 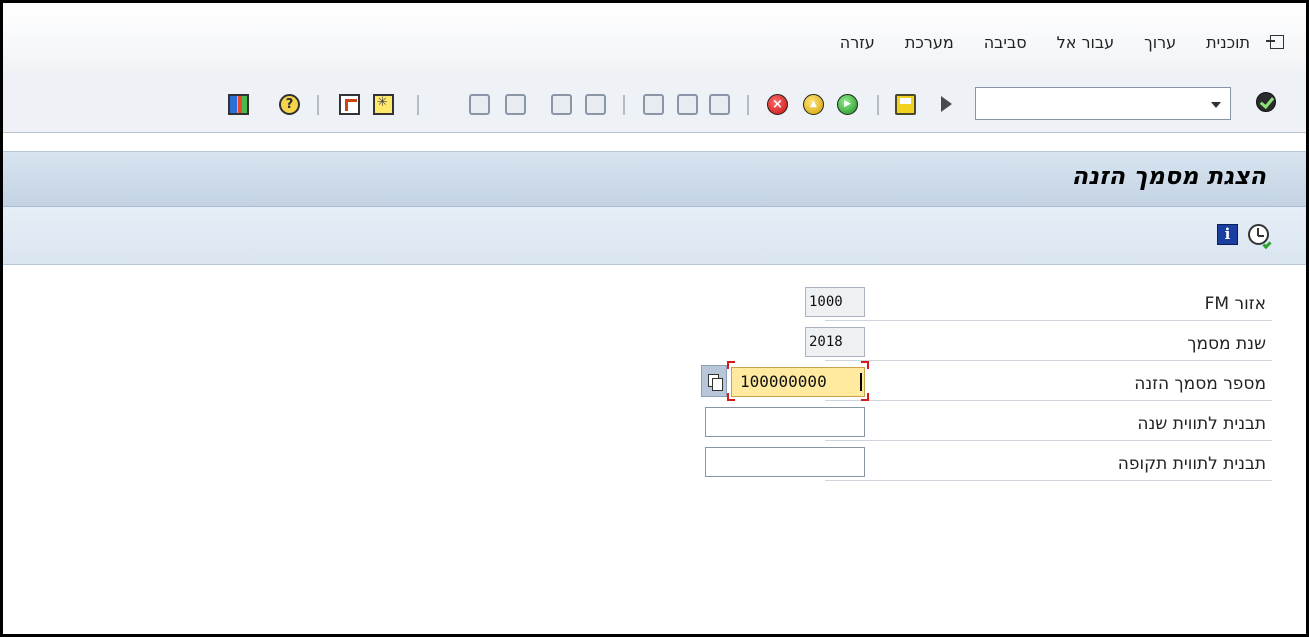 What do you see at coordinates (654, 236) in the screenshot?
I see `application-toolbar: i` at bounding box center [654, 236].